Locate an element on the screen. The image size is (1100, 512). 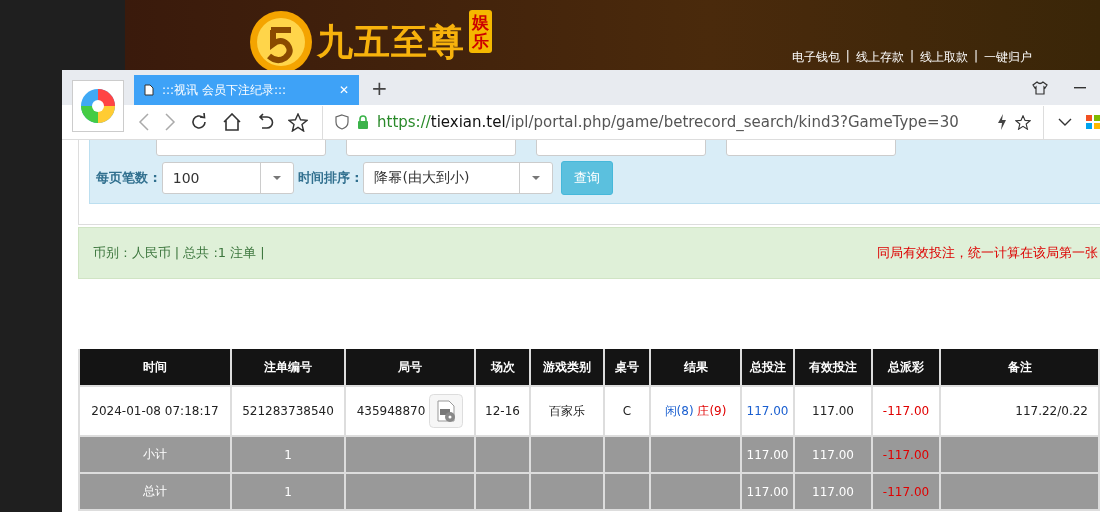
url-text: https://tiexian.tel/ipl/portal.php/game/betrecord_search/kind3?GameType=30 is located at coordinates (668, 122).